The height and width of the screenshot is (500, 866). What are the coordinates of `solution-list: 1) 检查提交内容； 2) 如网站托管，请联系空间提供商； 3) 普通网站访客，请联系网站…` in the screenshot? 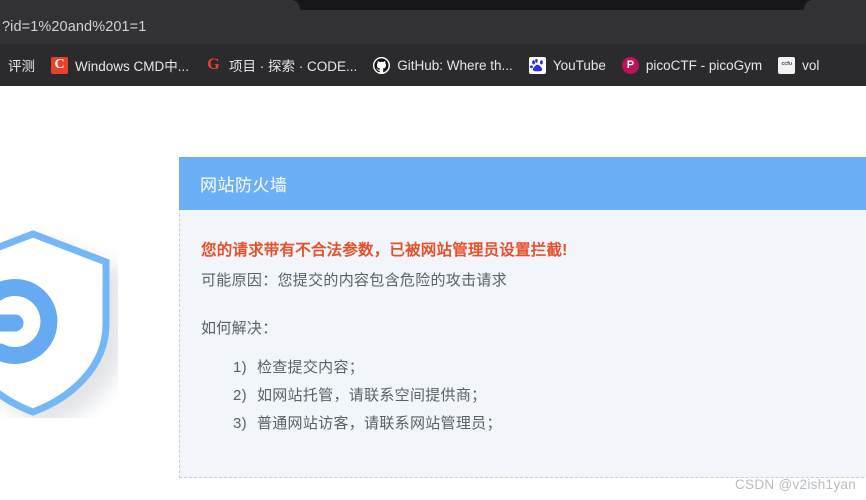 It's located at (529, 396).